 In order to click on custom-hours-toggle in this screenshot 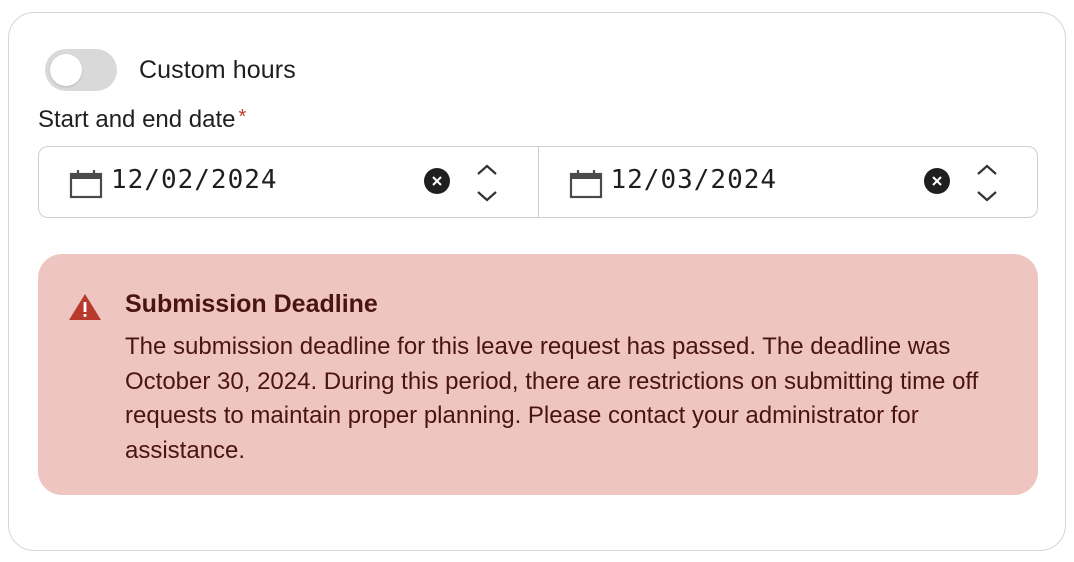, I will do `click(81, 70)`.